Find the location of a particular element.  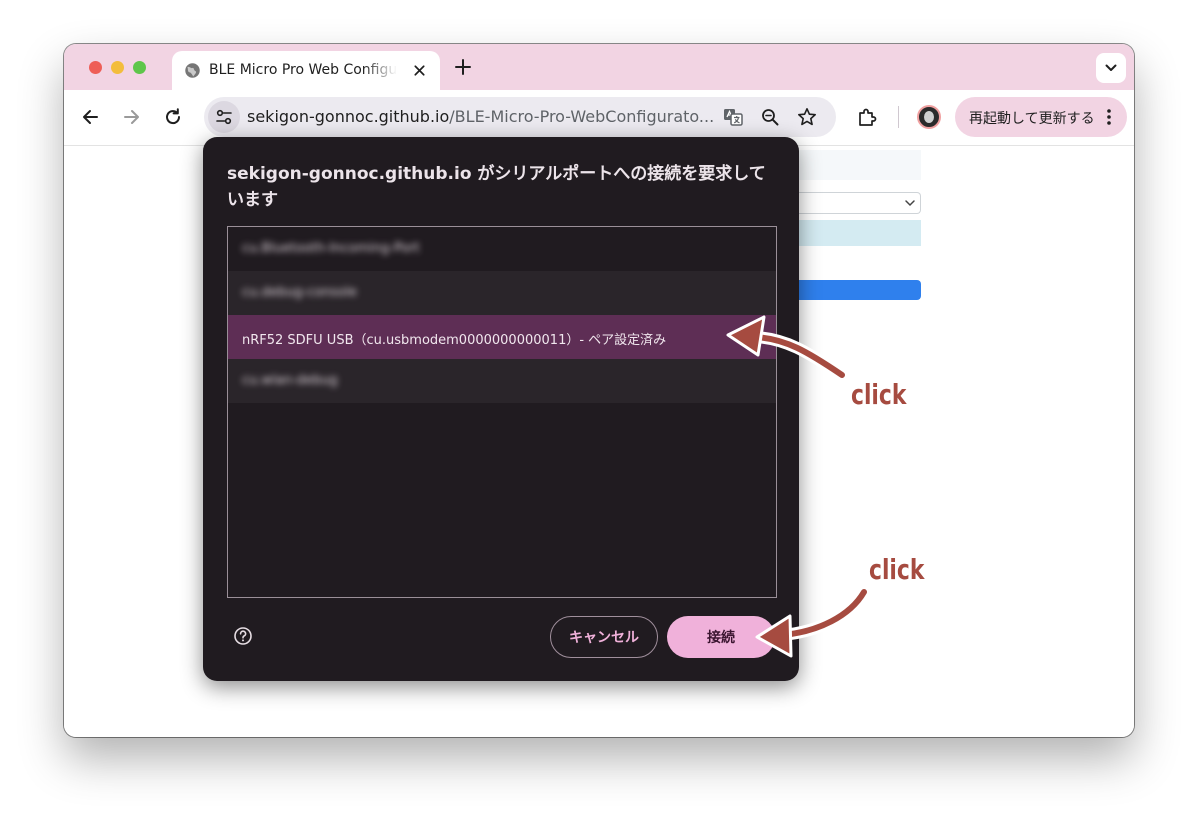

device-label: cu.wlan-debug is located at coordinates (290, 380).